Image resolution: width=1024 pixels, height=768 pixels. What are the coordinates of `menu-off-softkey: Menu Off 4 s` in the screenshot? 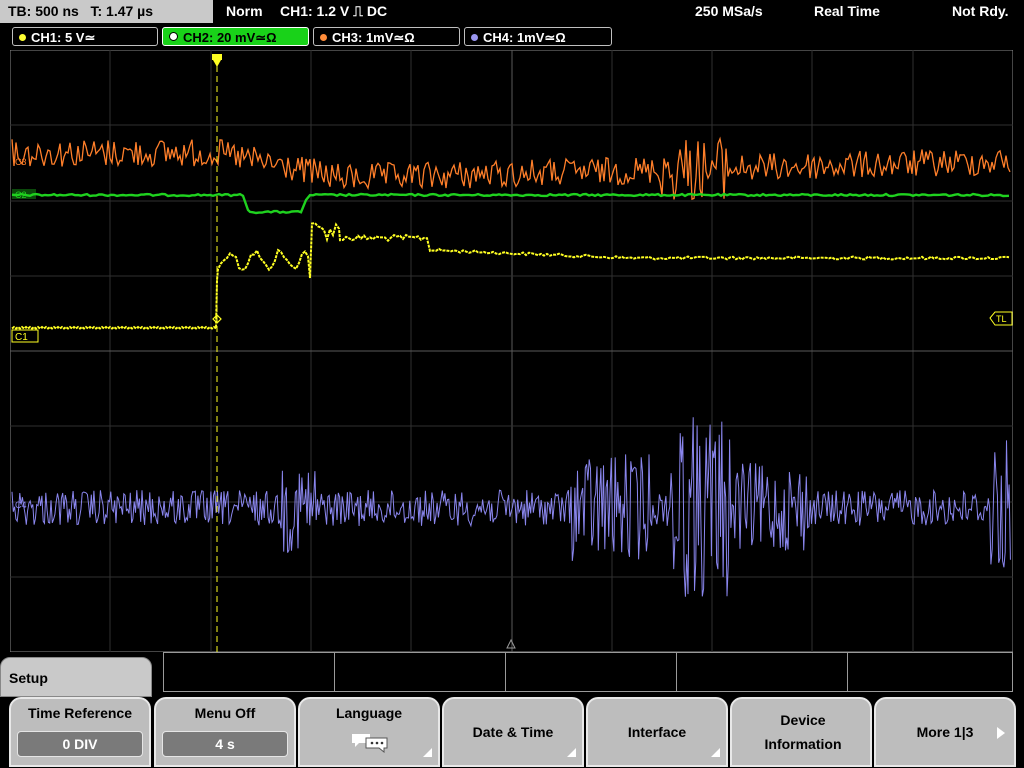 It's located at (225, 732).